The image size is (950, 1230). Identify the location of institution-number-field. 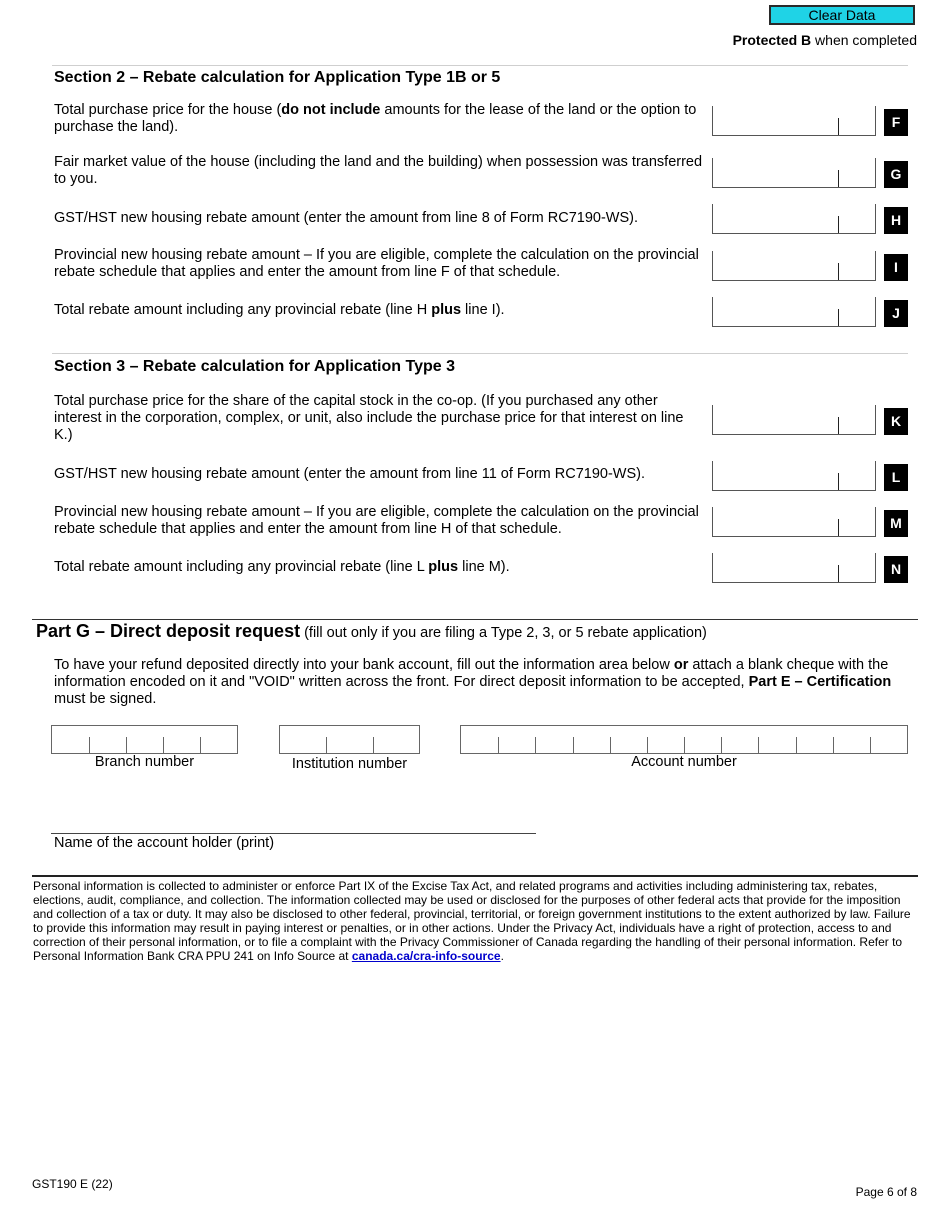
(349, 739).